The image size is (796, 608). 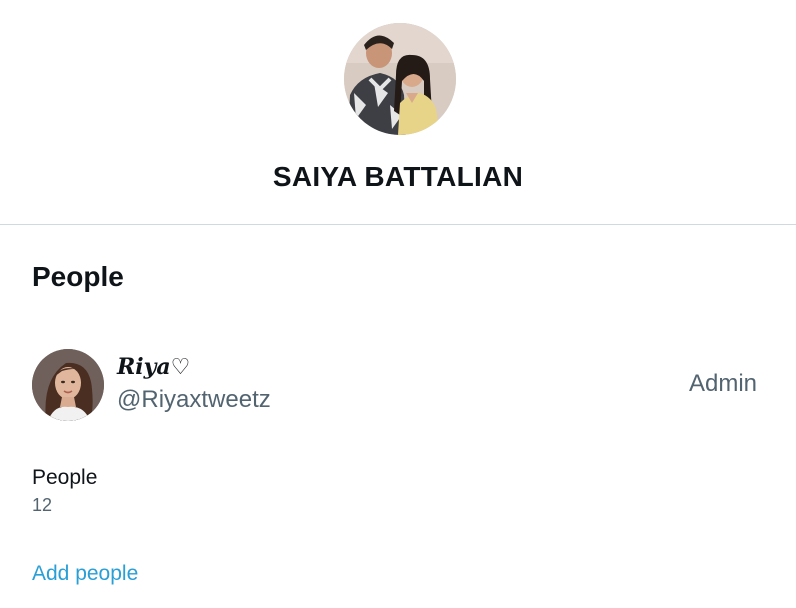 I want to click on member-row: Riya♡ @Riyaxtweetz Admin, so click(x=398, y=385).